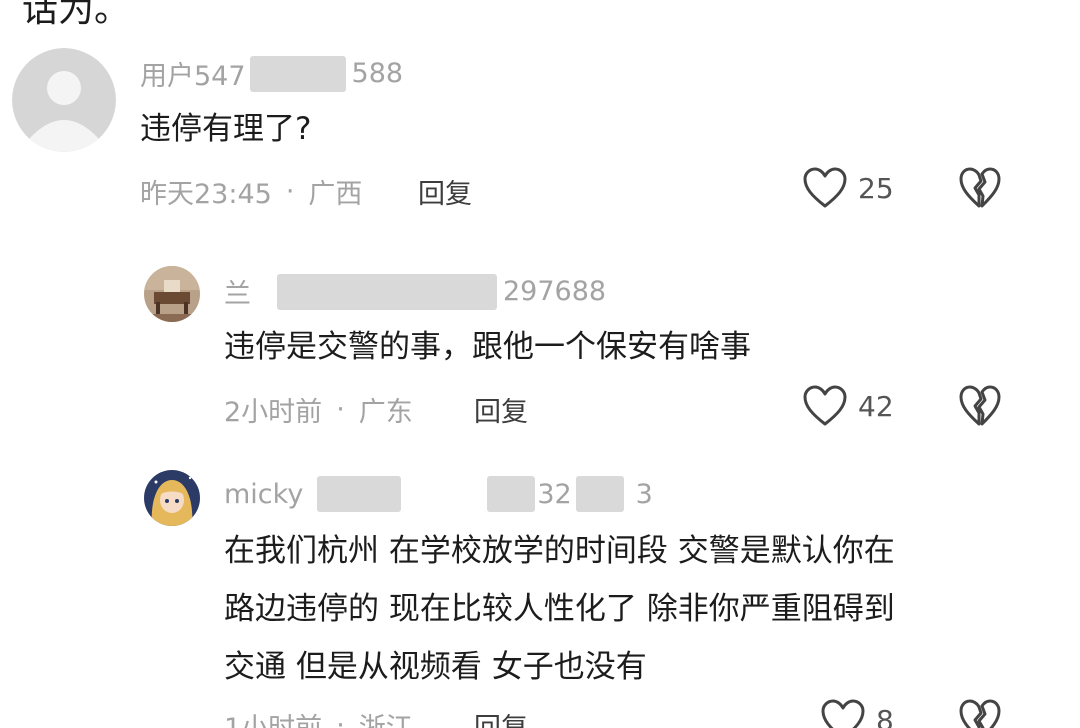 The image size is (1080, 728). What do you see at coordinates (487, 347) in the screenshot?
I see `comment-text: 违停是交警的事，跟他一个保安有啥事` at bounding box center [487, 347].